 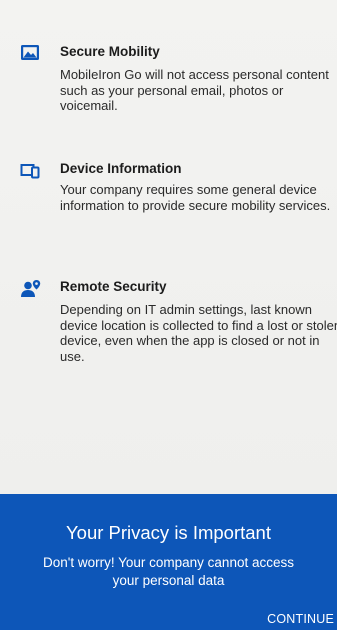 What do you see at coordinates (113, 286) in the screenshot?
I see `section-title: Remote Security` at bounding box center [113, 286].